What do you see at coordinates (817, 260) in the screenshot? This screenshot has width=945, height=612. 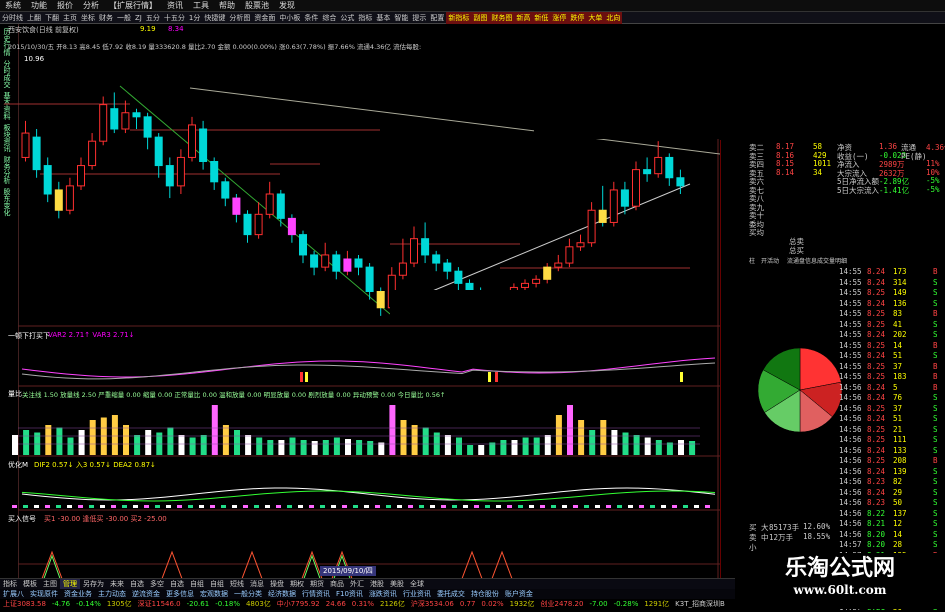 I see `quote-panel-tab: 流通盘信息成交量明细` at bounding box center [817, 260].